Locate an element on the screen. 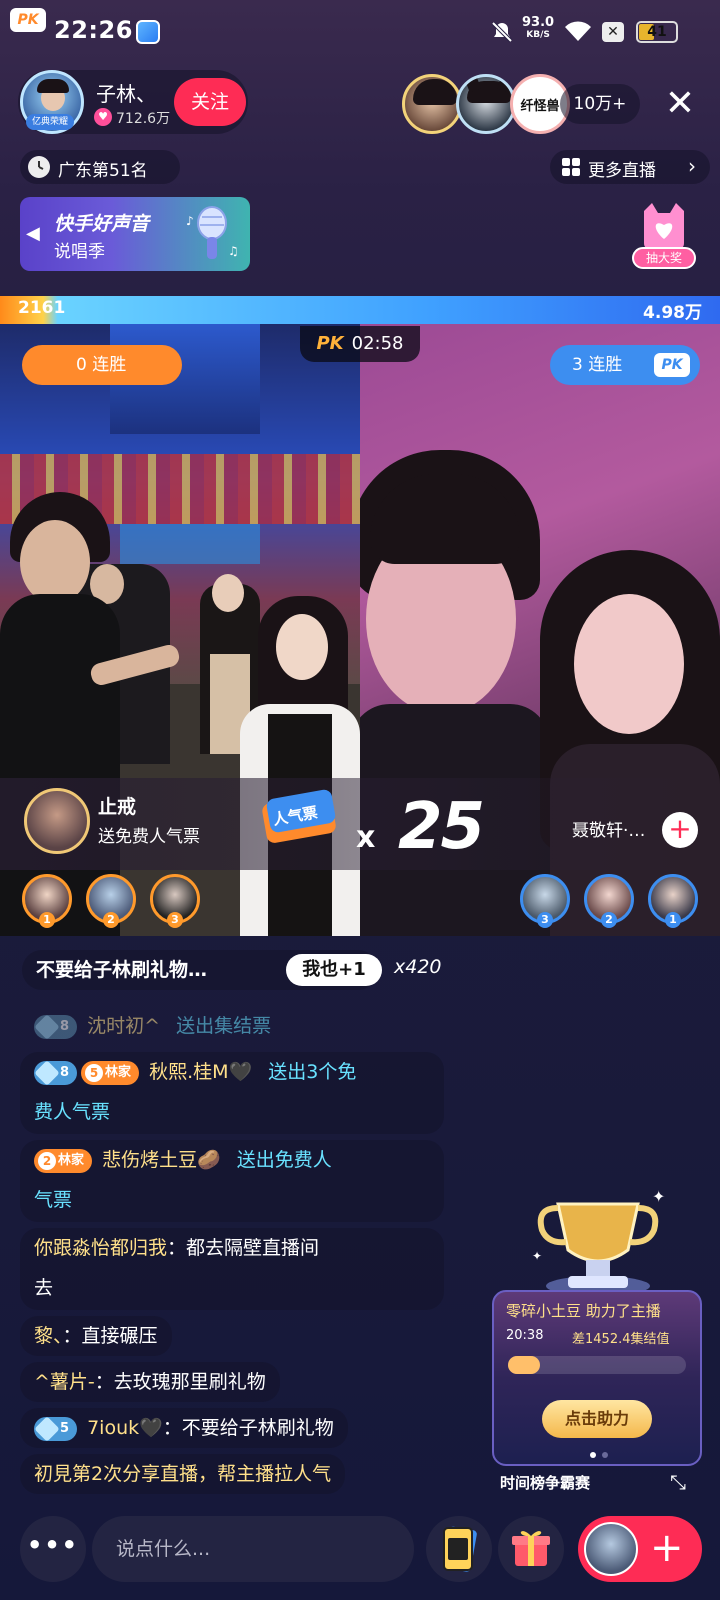  ticket-button is located at coordinates (459, 1549).